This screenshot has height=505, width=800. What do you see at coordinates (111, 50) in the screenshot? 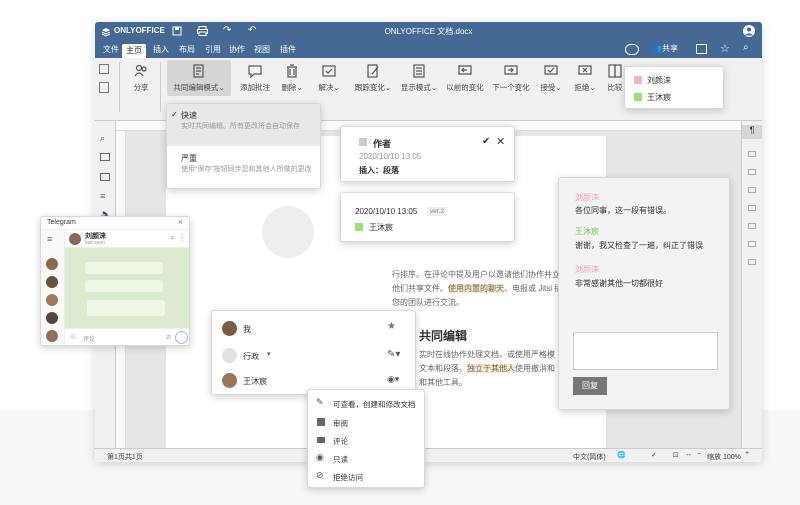
I see `tab-file: 文件` at bounding box center [111, 50].